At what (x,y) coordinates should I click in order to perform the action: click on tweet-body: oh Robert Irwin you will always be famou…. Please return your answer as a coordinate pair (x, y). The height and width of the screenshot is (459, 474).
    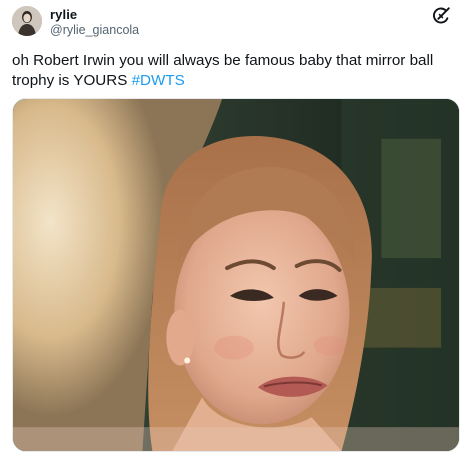
    Looking at the image, I should click on (223, 70).